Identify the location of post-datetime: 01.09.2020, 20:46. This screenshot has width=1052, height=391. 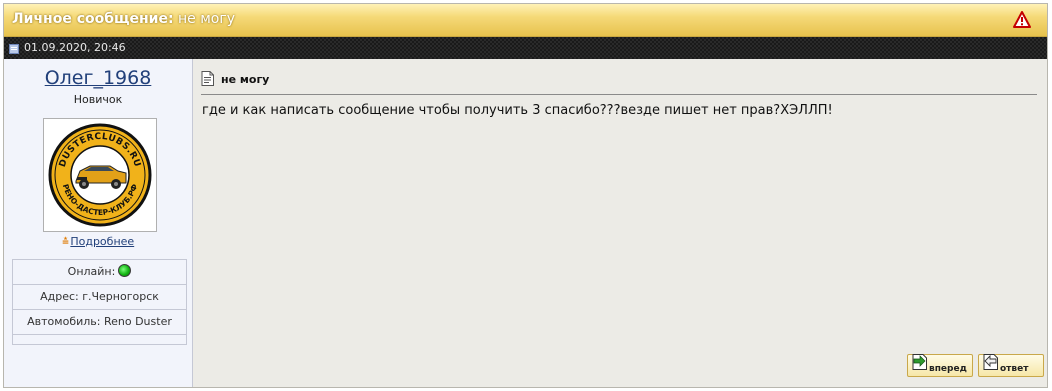
(75, 47).